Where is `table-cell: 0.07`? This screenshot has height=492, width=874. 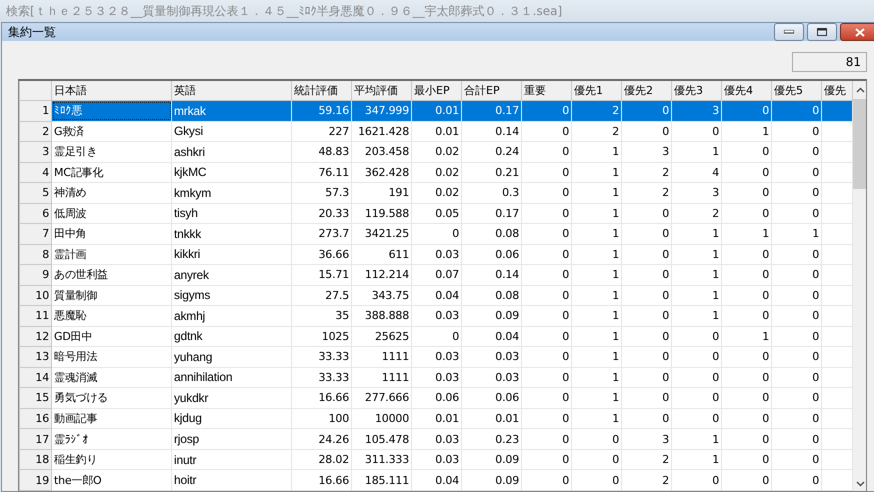 table-cell: 0.07 is located at coordinates (437, 275).